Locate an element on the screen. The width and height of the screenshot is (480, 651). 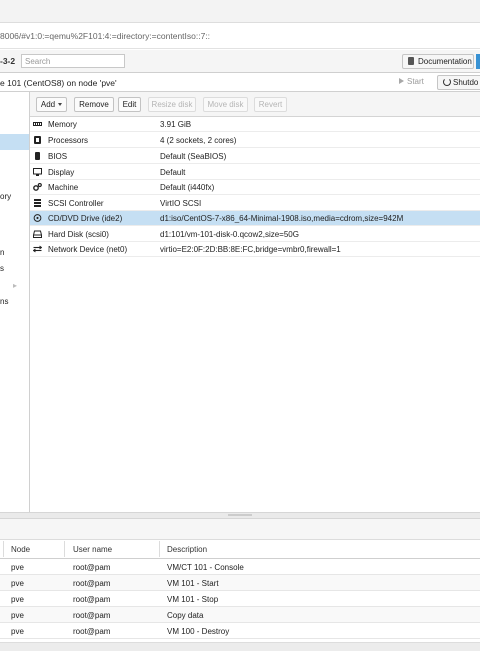
menu-item-fragment: ns is located at coordinates (4, 301).